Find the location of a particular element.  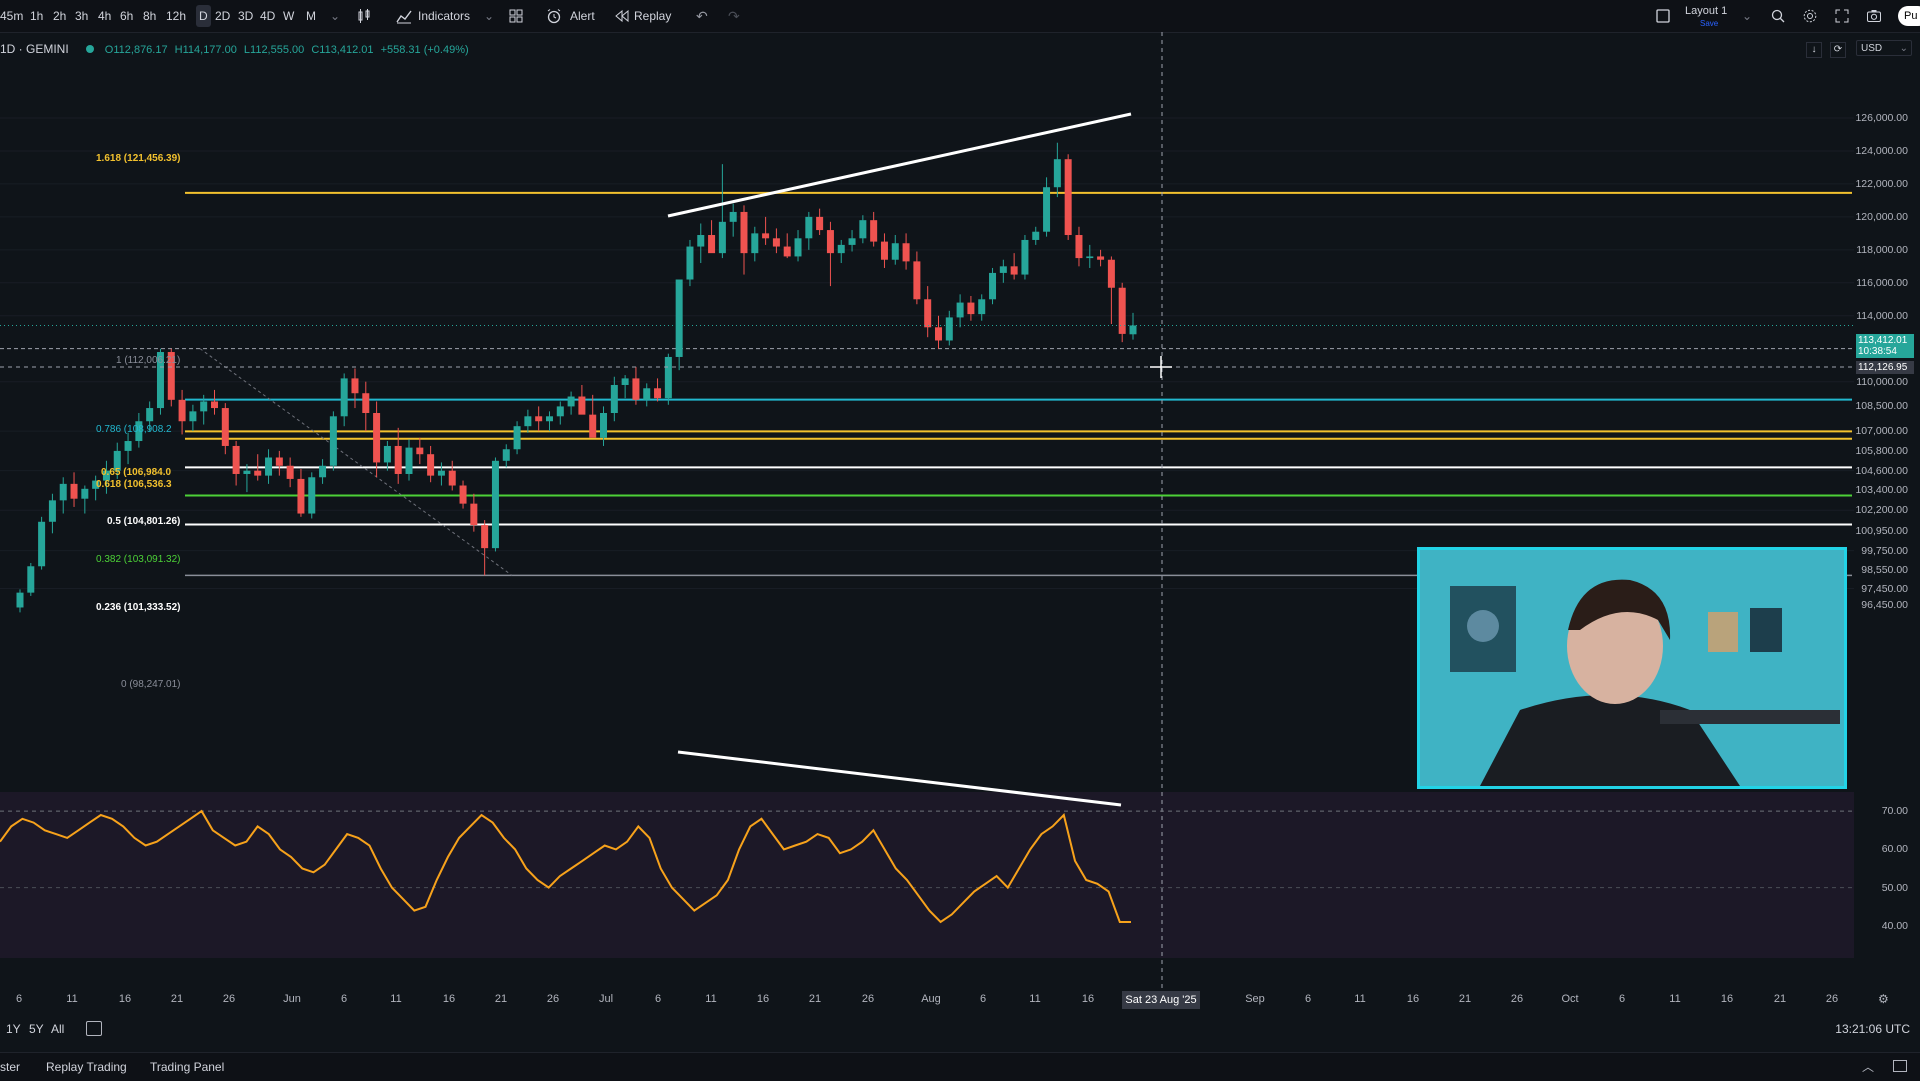

price-axis-label: 104,600.00 is located at coordinates (1881, 470).